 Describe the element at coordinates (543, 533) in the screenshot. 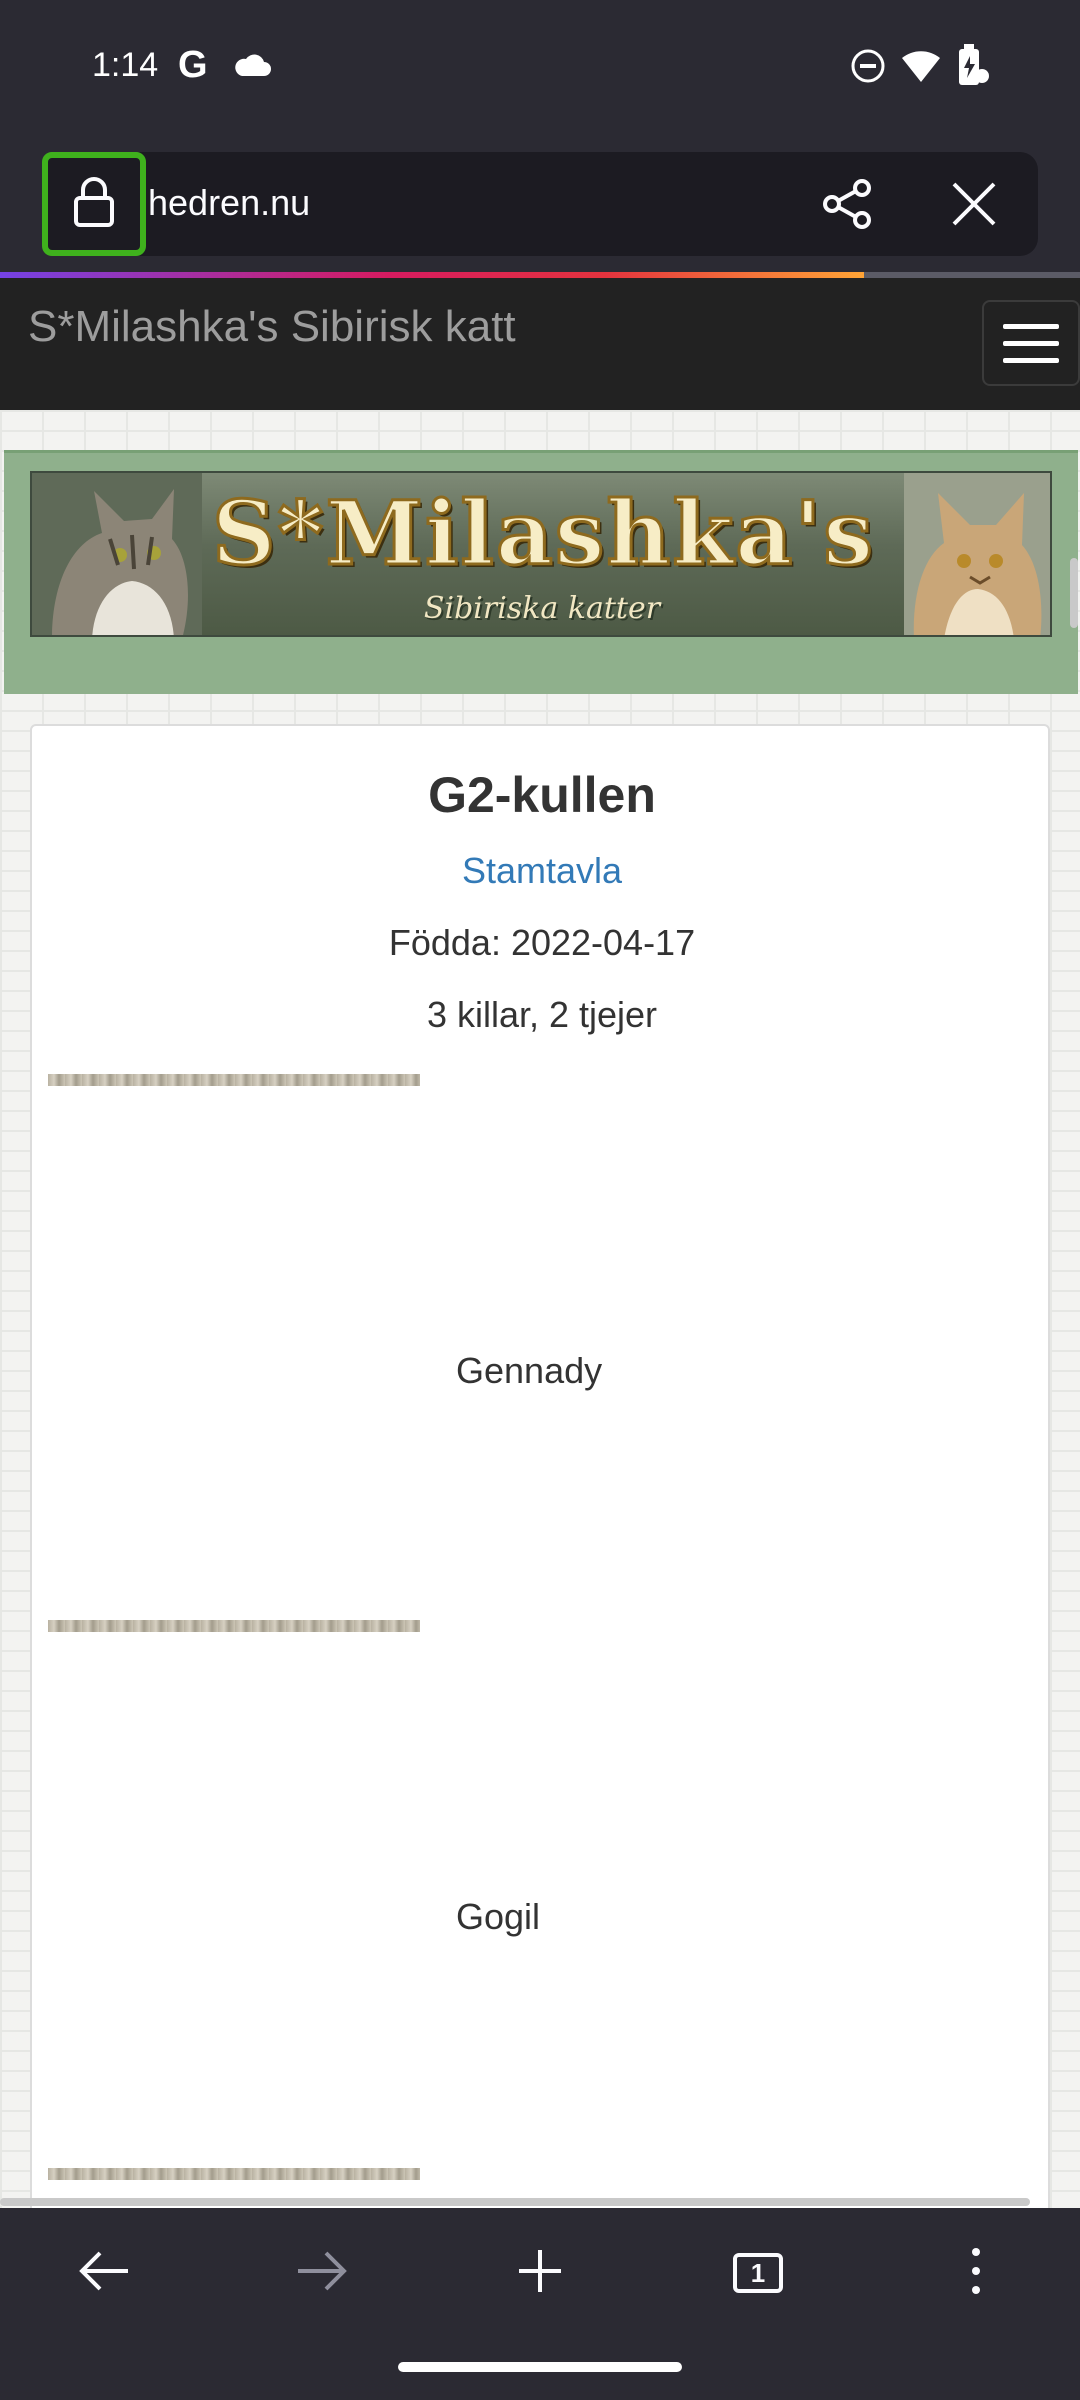

I see `banner-title: S*Milashka's` at that location.